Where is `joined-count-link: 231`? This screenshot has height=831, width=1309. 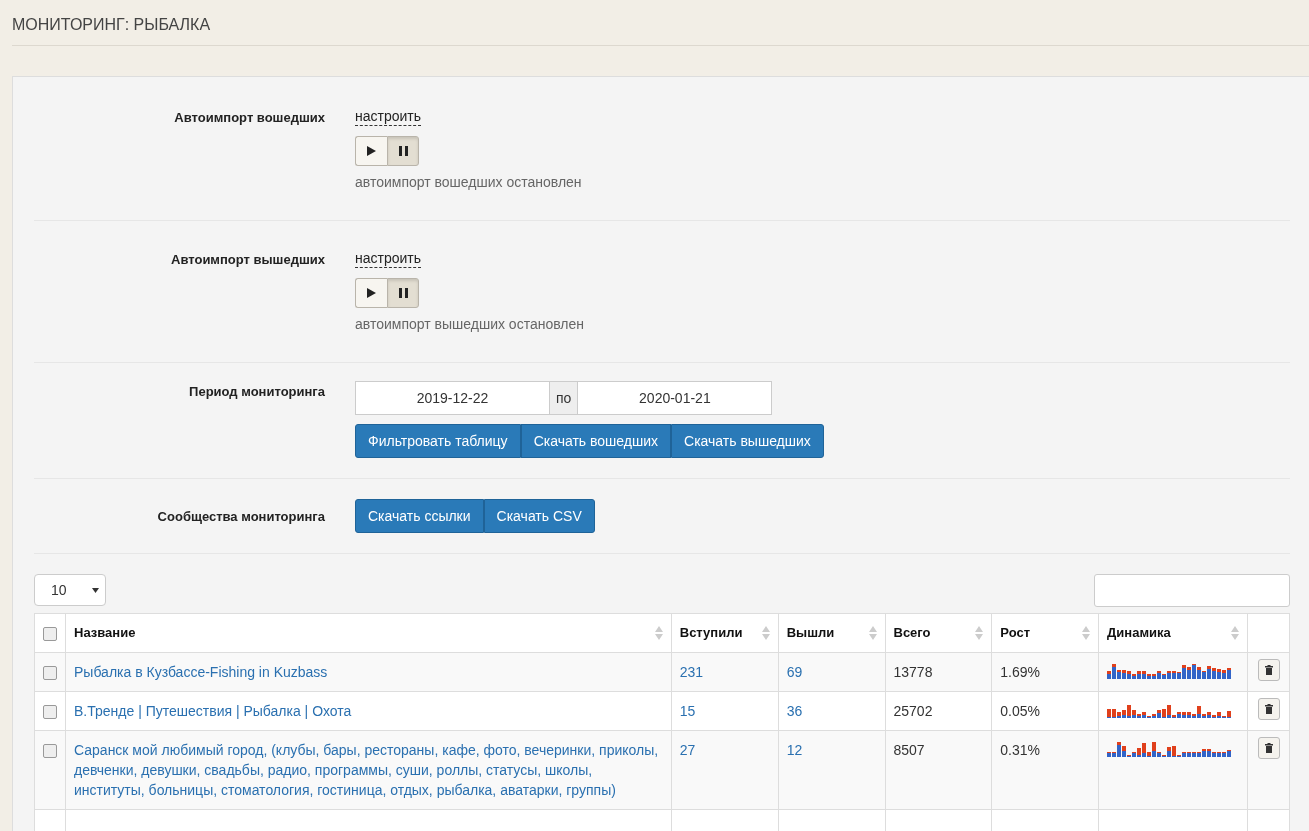 joined-count-link: 231 is located at coordinates (691, 672).